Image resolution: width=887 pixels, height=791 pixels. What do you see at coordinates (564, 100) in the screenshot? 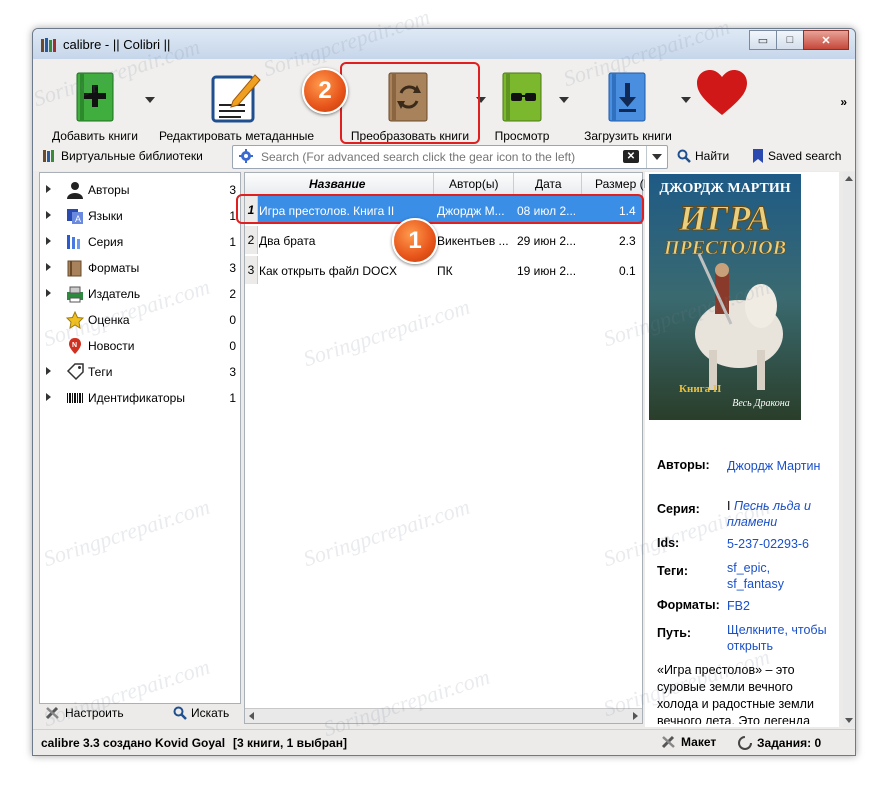
I see `view-dropdown-icon` at bounding box center [564, 100].